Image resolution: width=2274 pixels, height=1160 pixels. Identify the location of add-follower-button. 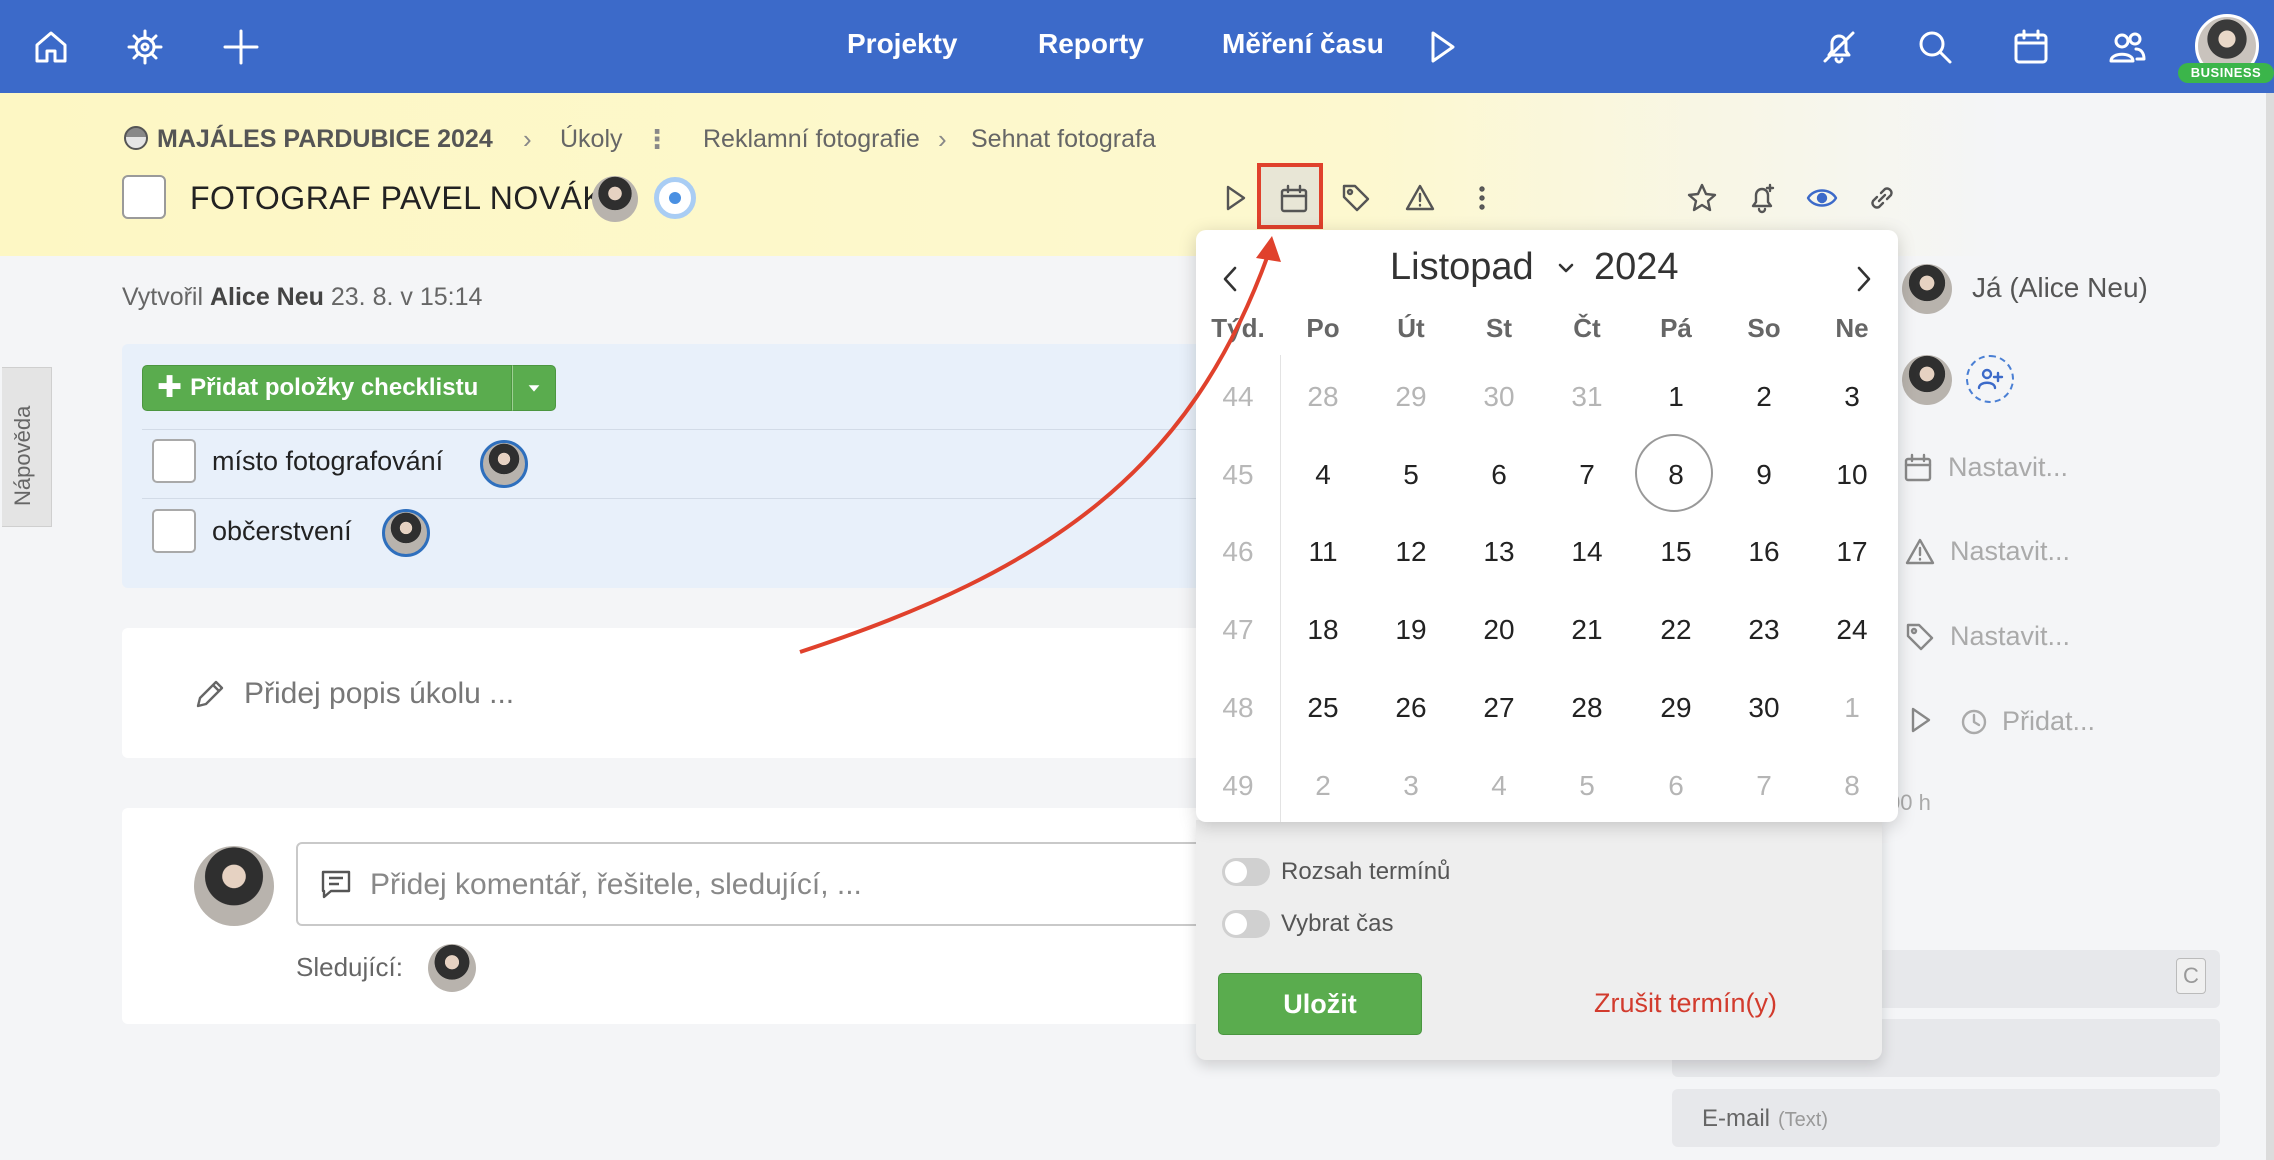
(1990, 379).